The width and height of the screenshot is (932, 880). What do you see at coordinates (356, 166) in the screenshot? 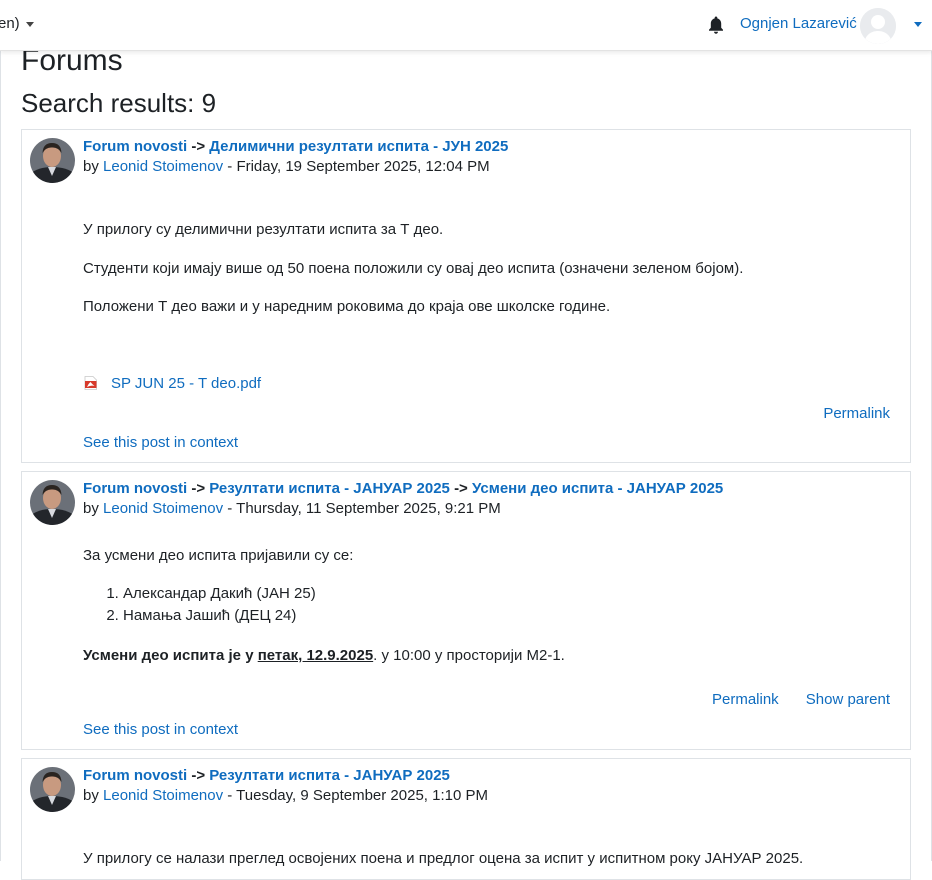
I see `post-date: - Friday, 19 September 2025, 12:04 PM` at bounding box center [356, 166].